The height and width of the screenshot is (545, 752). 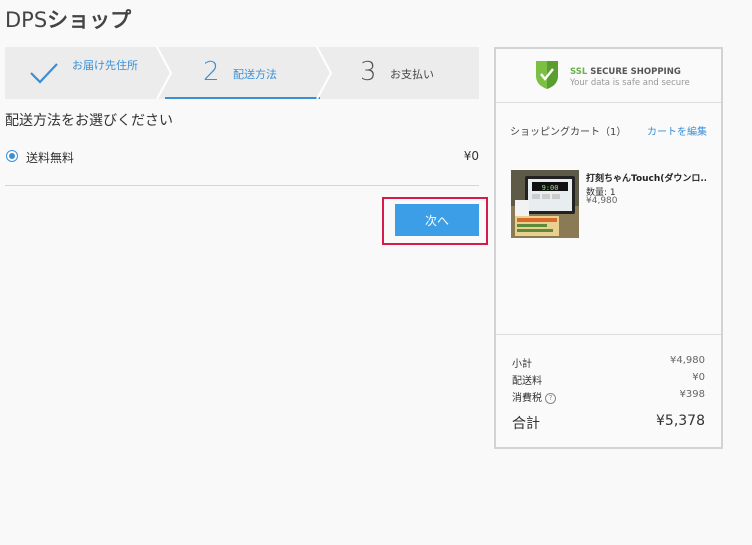 I want to click on section-title: 配送方法をお選びください, so click(x=89, y=121).